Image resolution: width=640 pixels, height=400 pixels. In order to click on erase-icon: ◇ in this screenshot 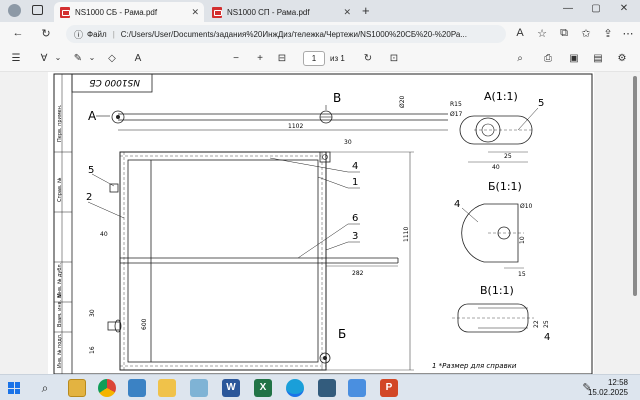, I will do `click(112, 58)`.